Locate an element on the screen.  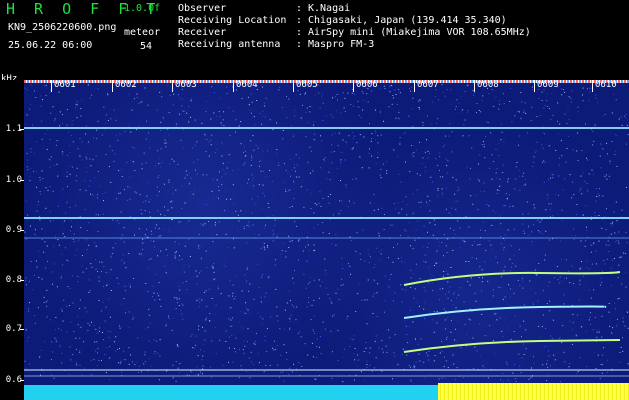
antenna-value: Maspro FM-3 is located at coordinates (341, 44).